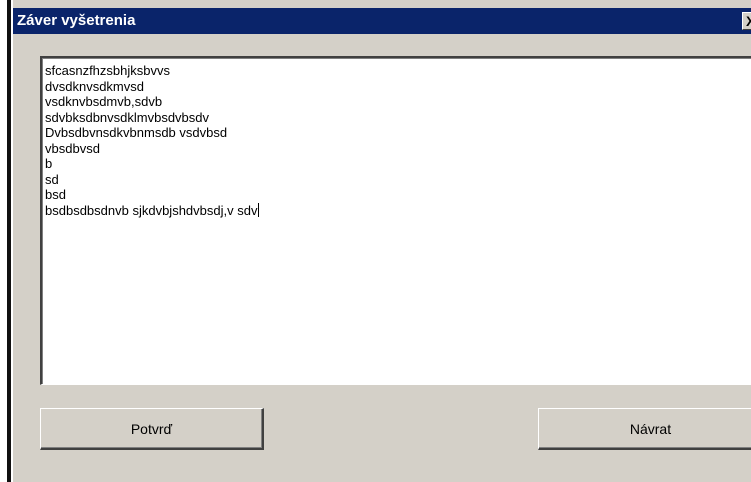  What do you see at coordinates (127, 117) in the screenshot?
I see `text-line: sdvbksdbnvsdklmvbsdvbsdv` at bounding box center [127, 117].